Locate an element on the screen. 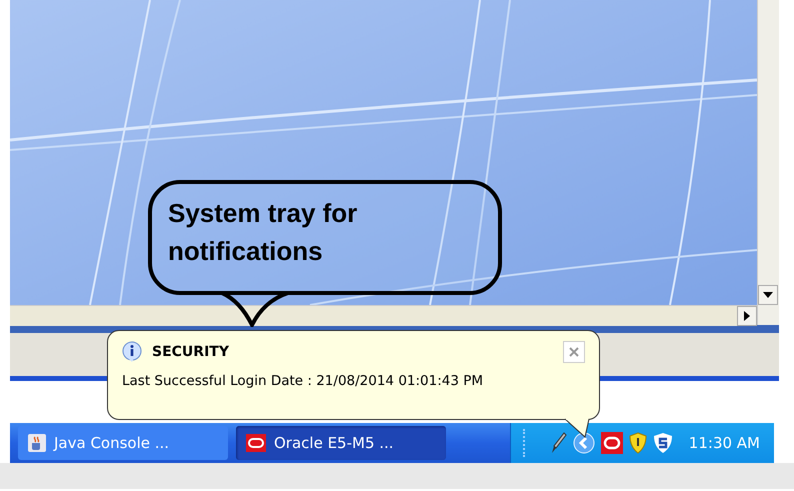  right-arrow-icon is located at coordinates (747, 316).